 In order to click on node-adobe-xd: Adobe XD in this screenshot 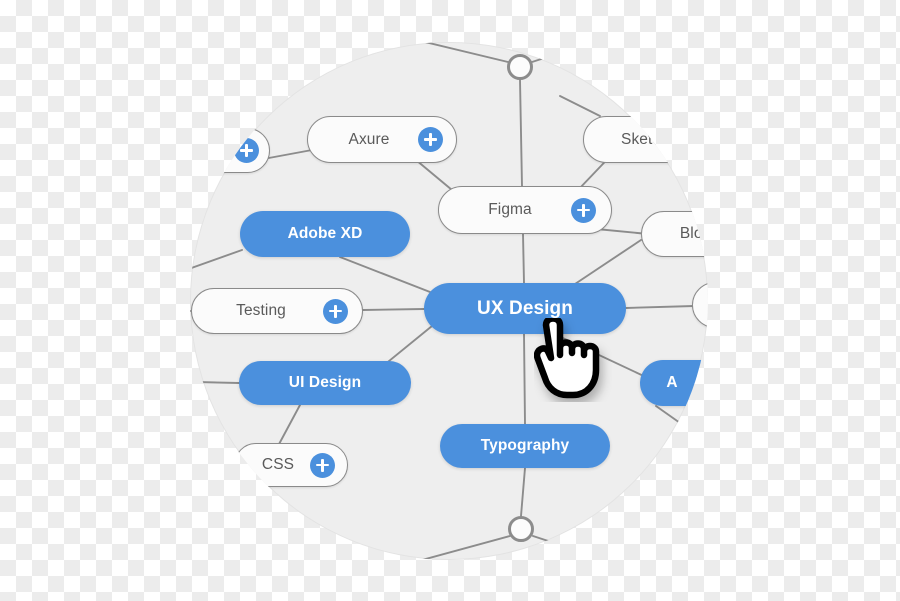, I will do `click(325, 234)`.